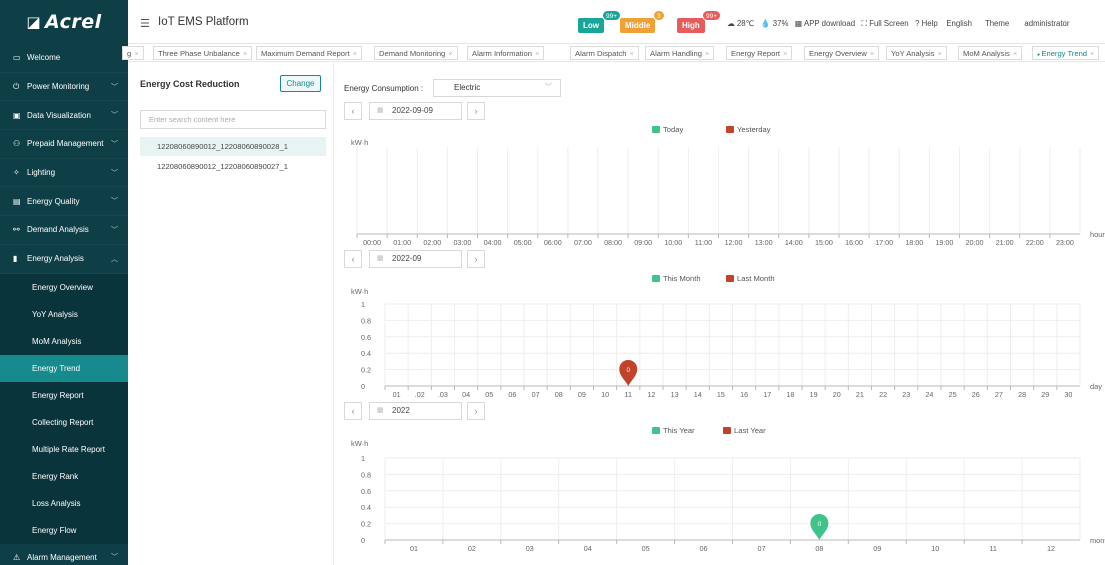  I want to click on user-menu: administrator, so click(1046, 23).